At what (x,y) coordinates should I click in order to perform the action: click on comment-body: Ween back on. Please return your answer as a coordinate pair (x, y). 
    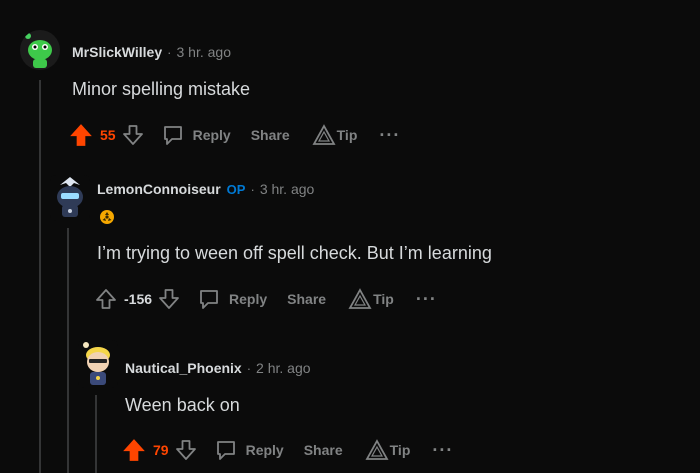
    Looking at the image, I should click on (182, 405).